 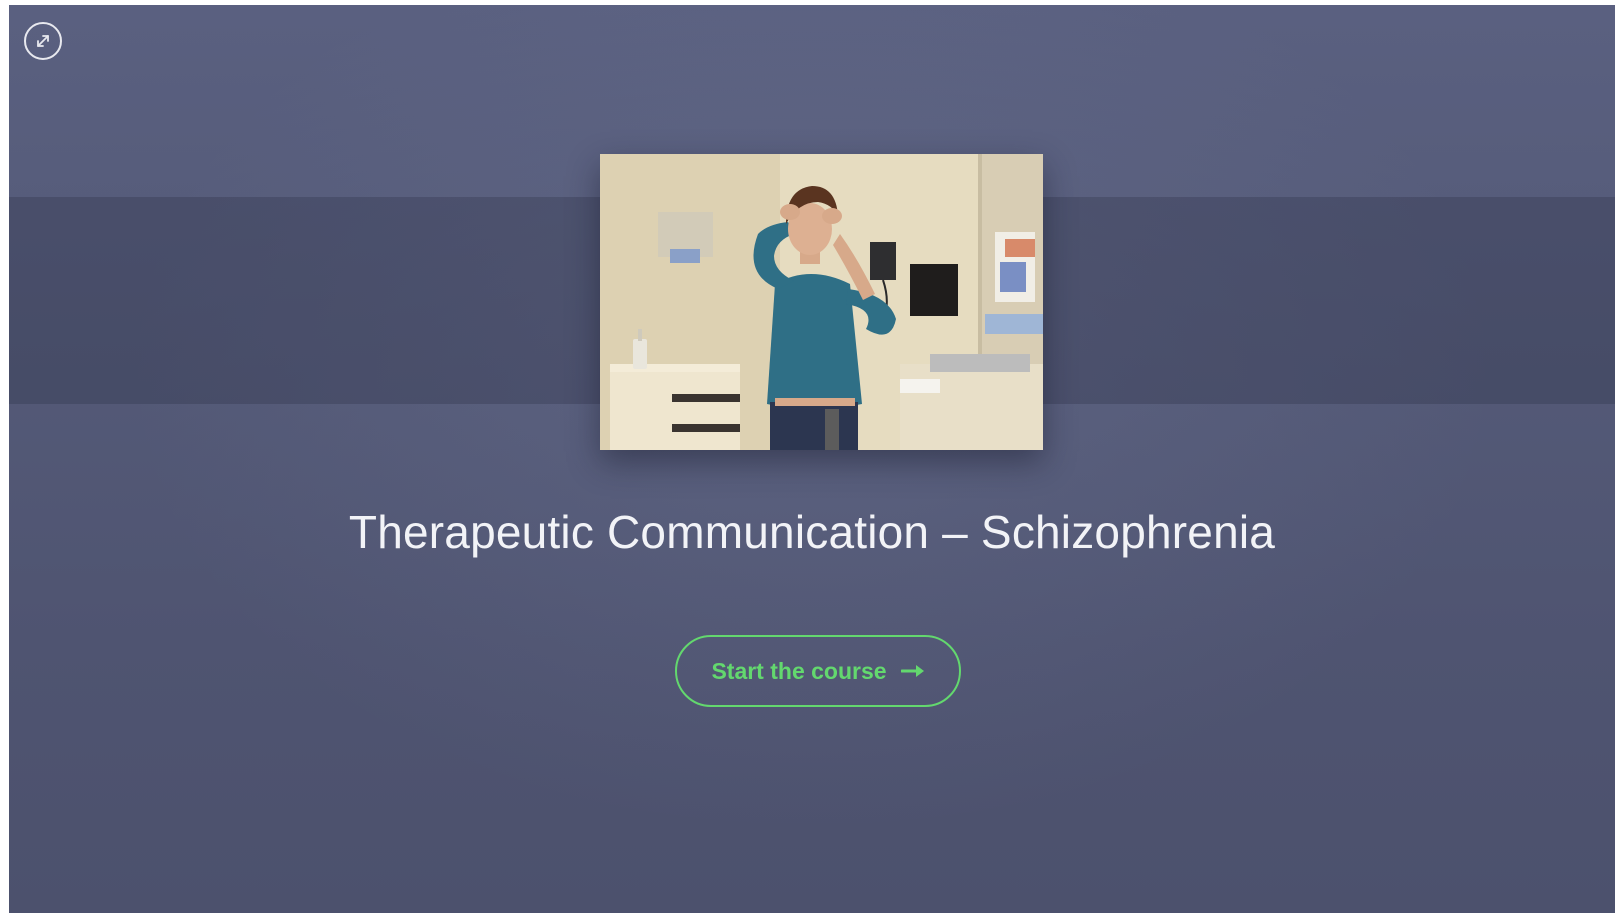 I want to click on start-course-button: Start the course, so click(x=818, y=671).